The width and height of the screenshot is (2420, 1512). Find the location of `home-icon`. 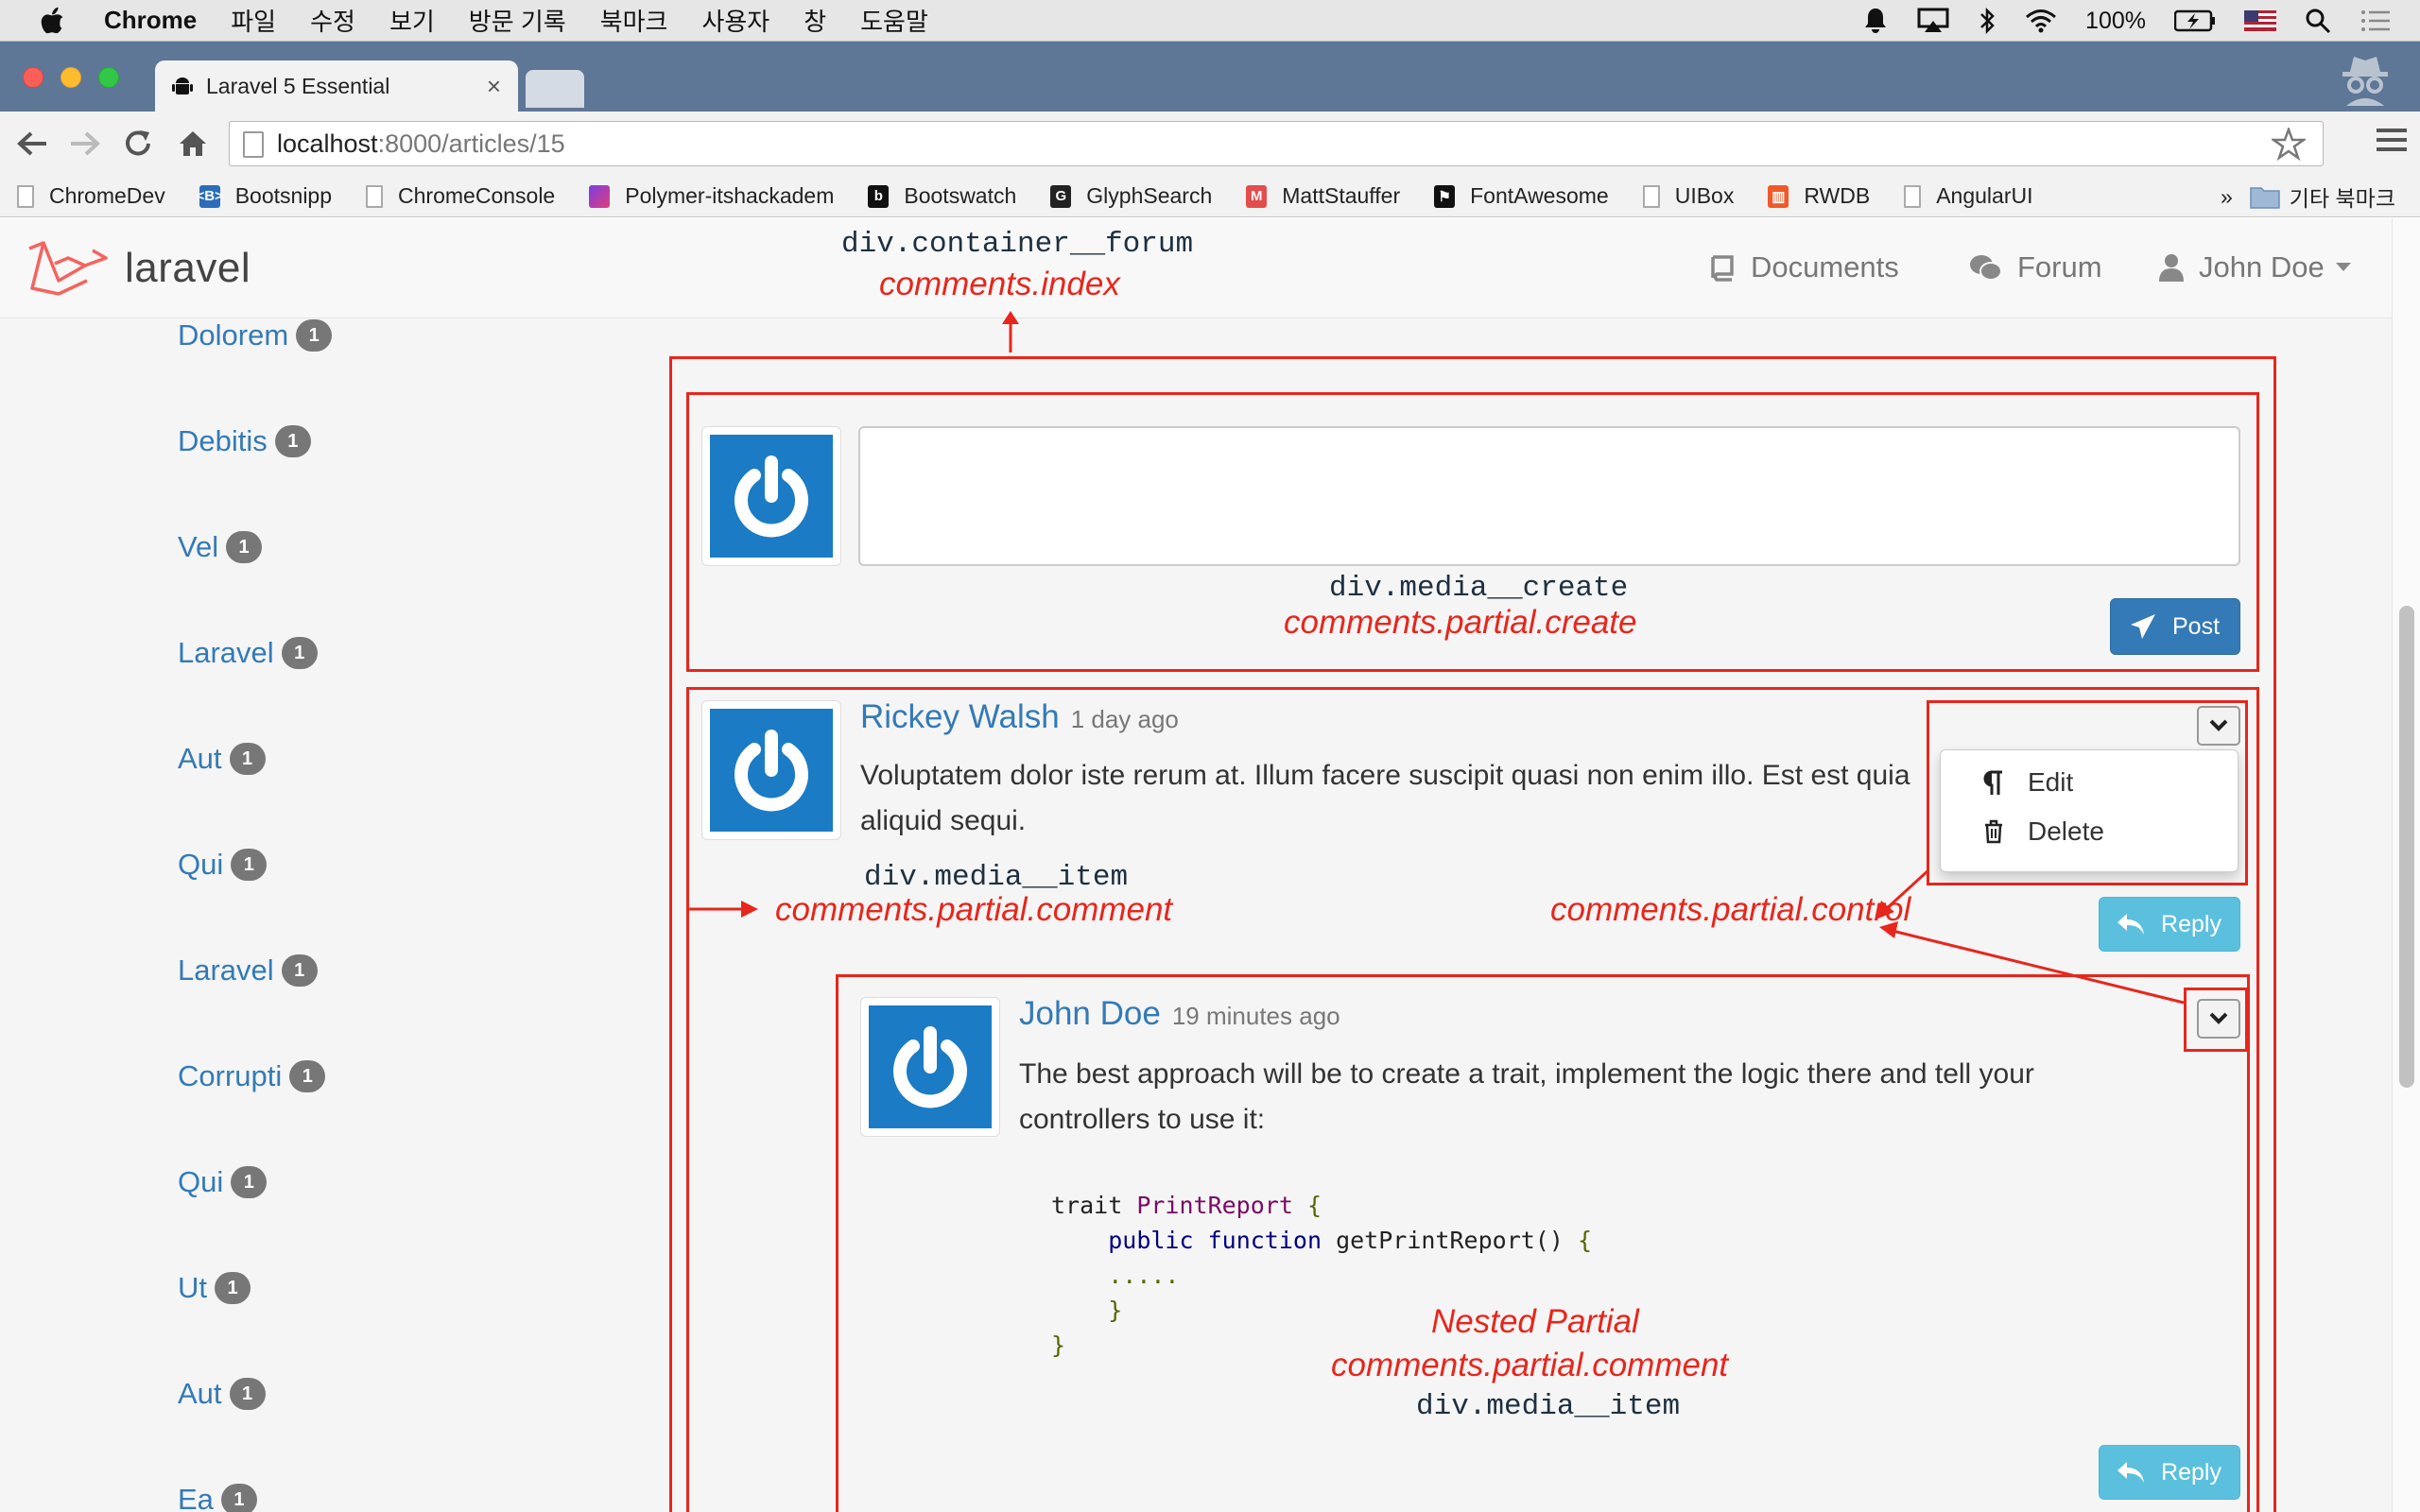

home-icon is located at coordinates (193, 143).